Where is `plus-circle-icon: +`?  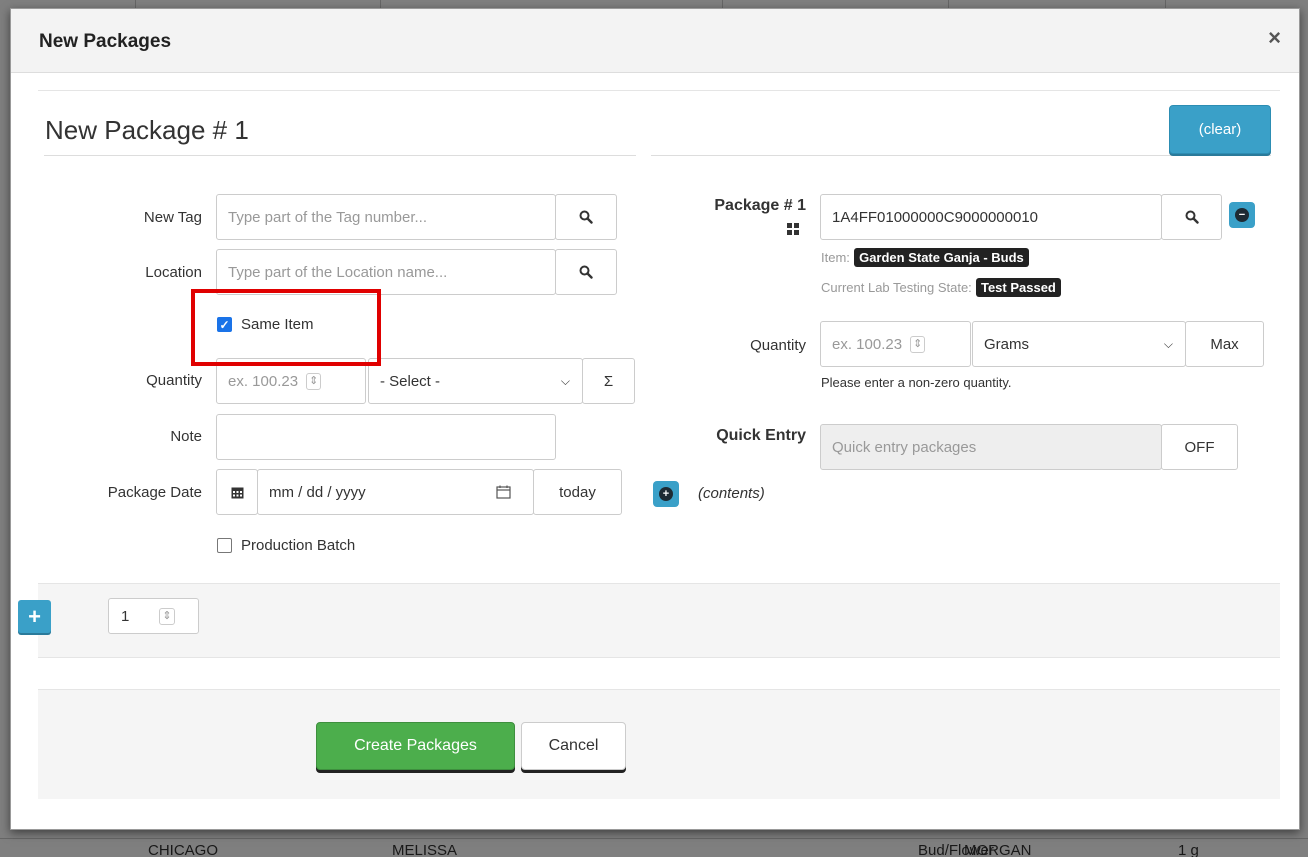
plus-circle-icon: + is located at coordinates (666, 494).